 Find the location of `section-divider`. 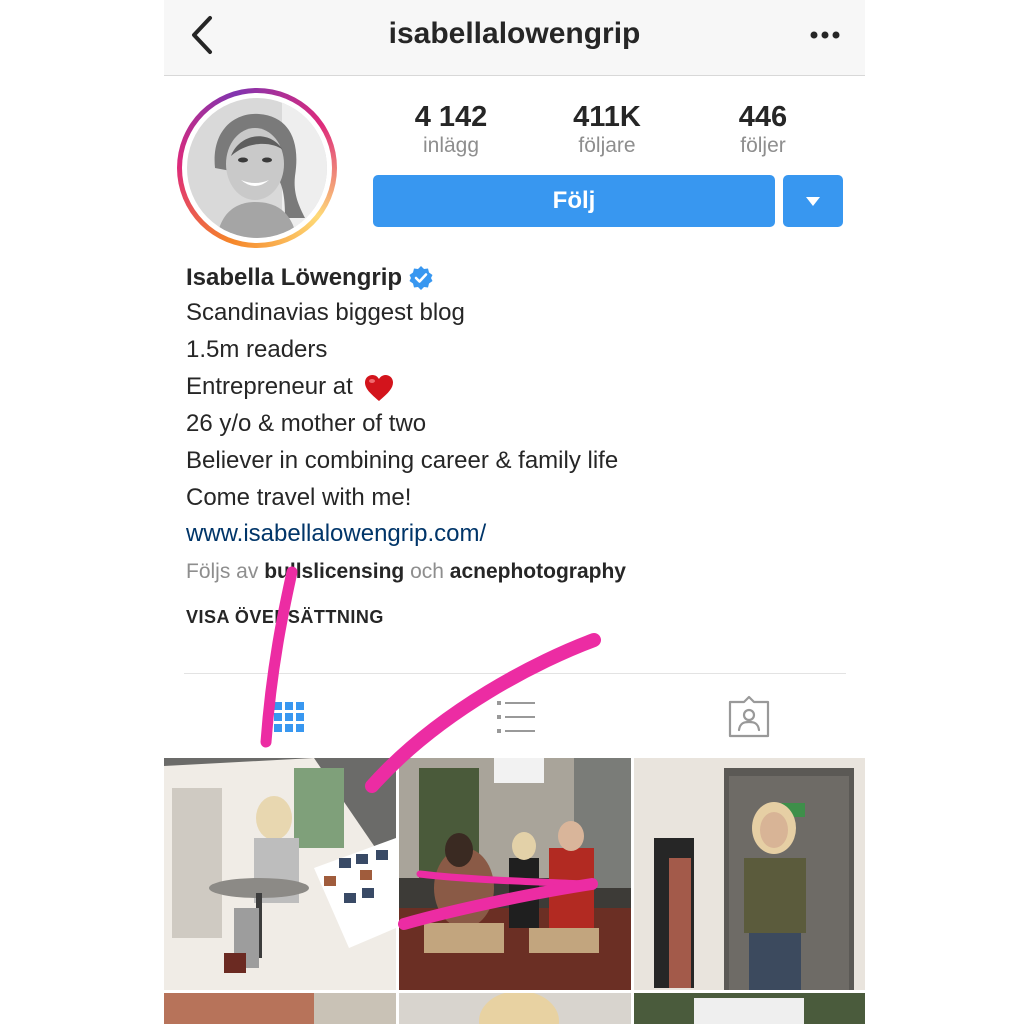

section-divider is located at coordinates (515, 673).